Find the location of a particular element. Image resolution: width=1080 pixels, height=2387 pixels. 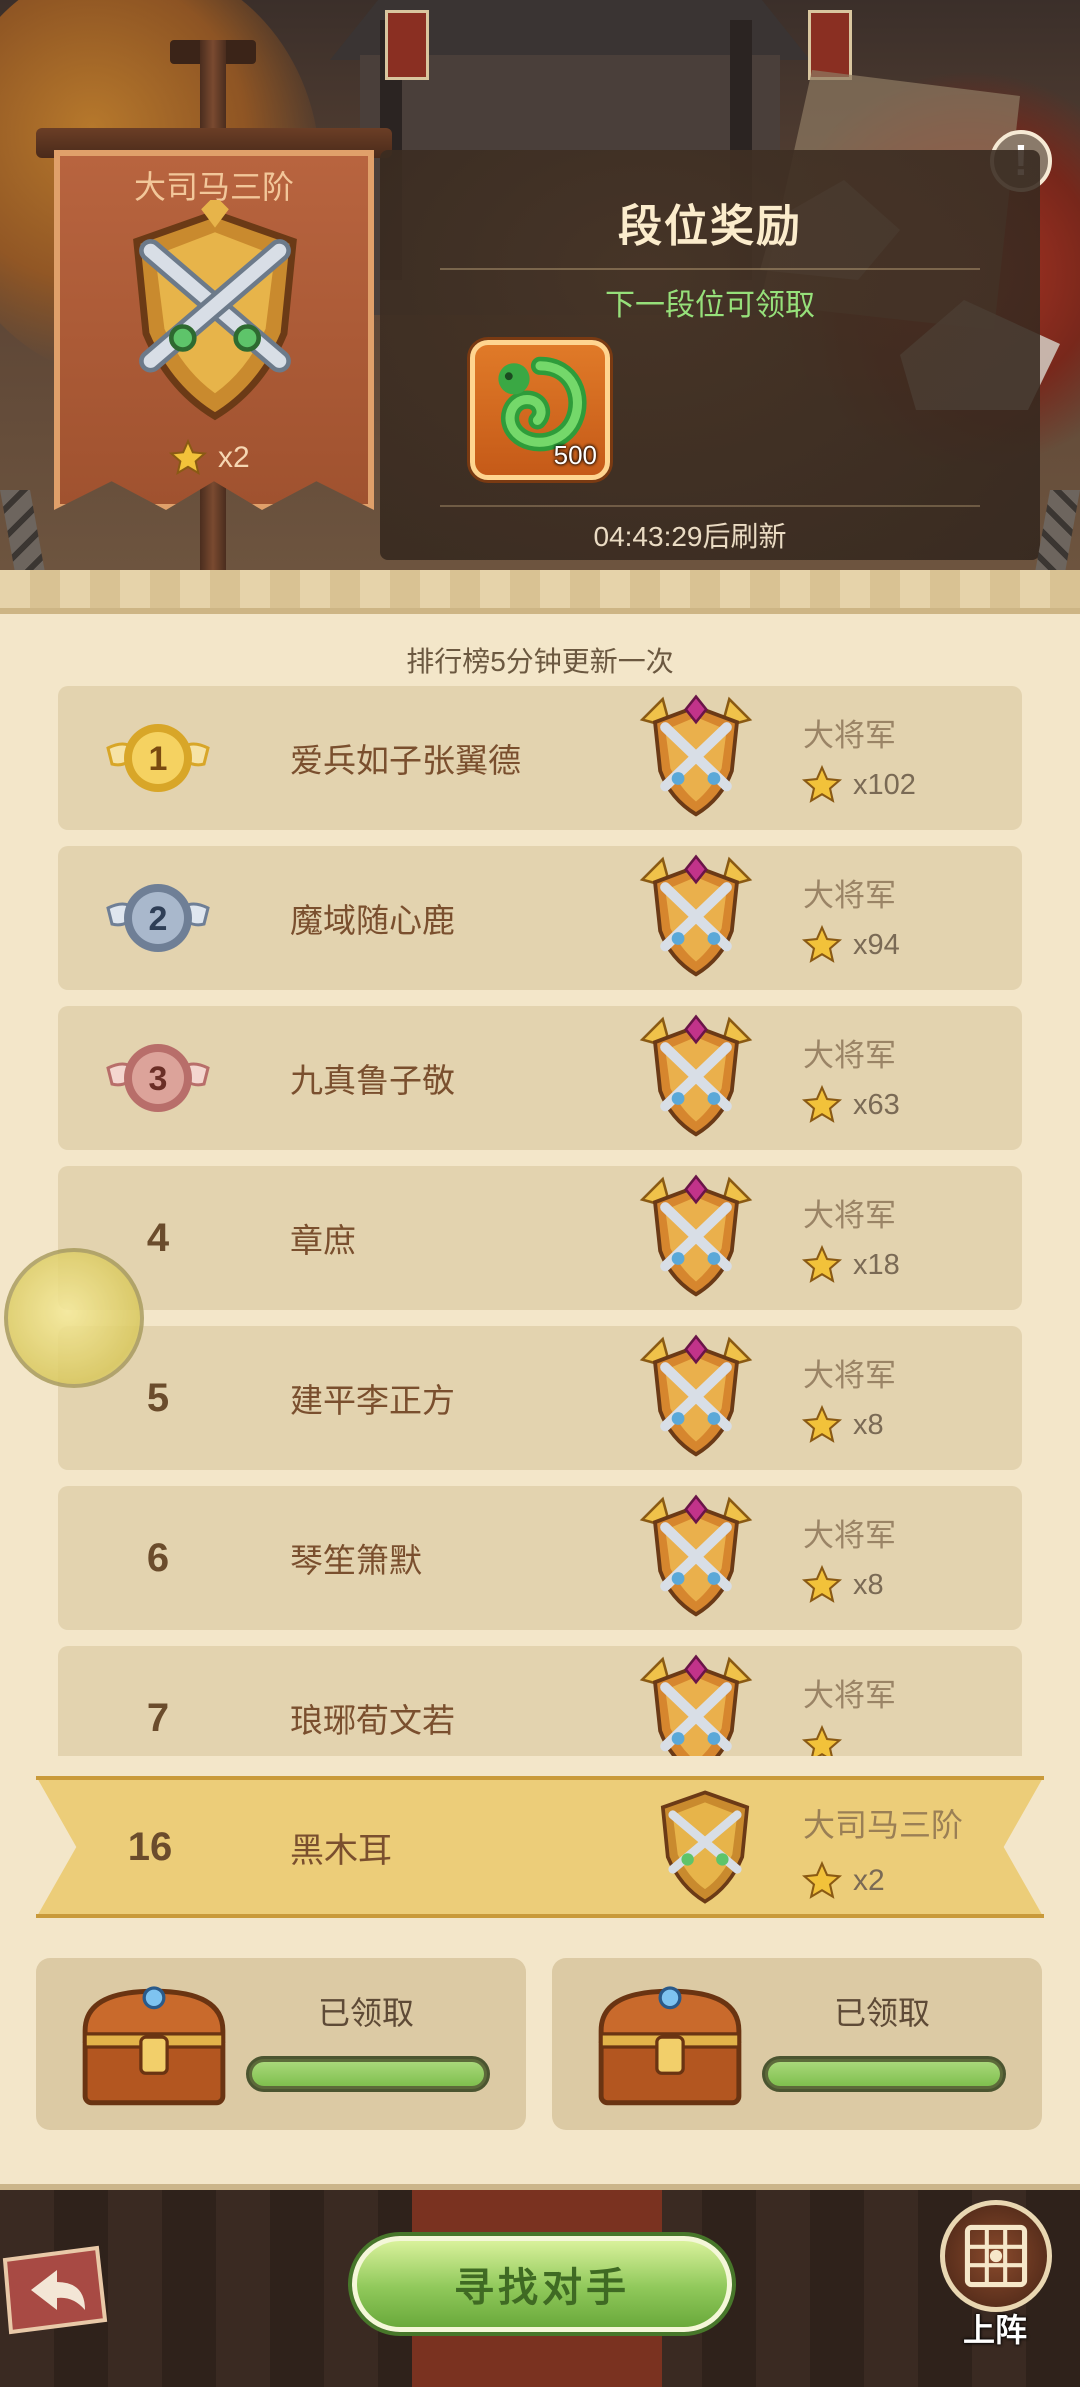

deploy-label: 上阵 is located at coordinates (994, 2330).